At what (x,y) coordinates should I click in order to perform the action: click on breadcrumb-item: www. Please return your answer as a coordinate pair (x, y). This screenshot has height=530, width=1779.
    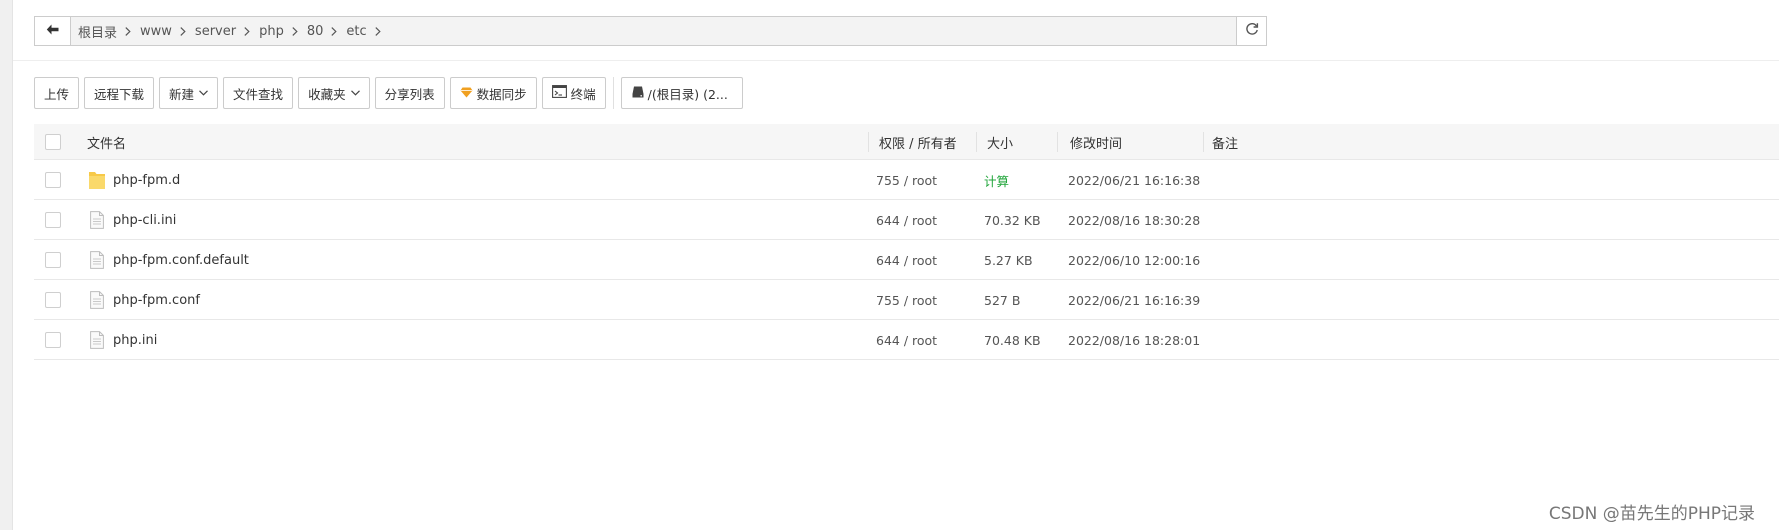
    Looking at the image, I should click on (167, 31).